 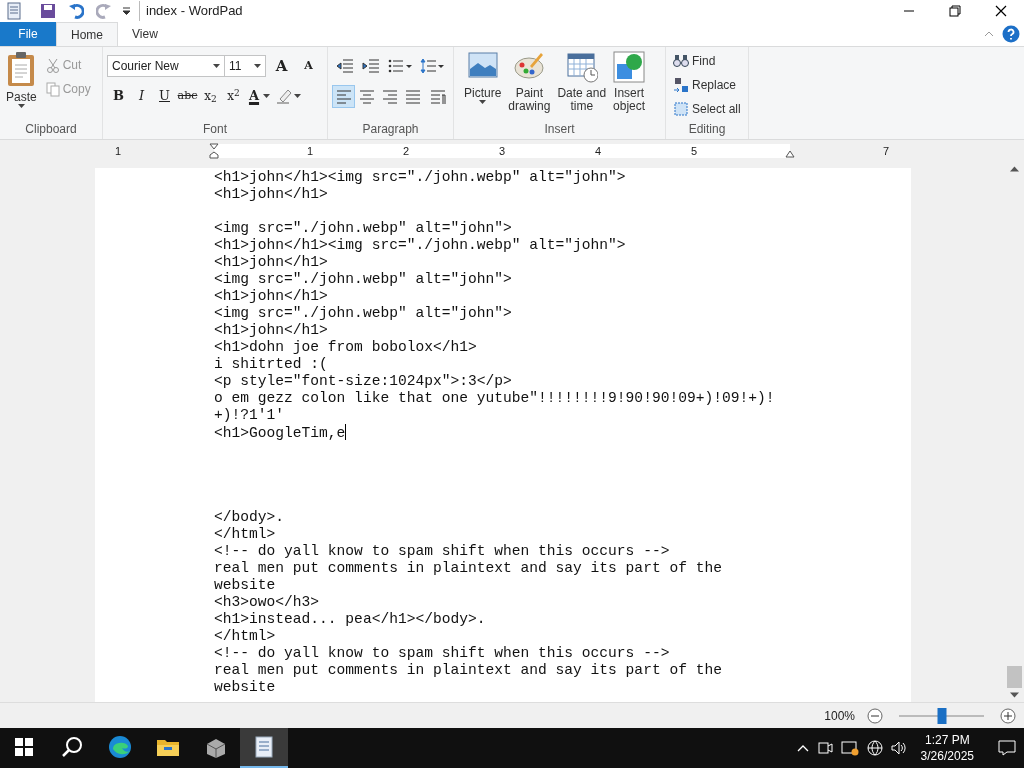 What do you see at coordinates (343, 96) in the screenshot?
I see `align-left-button` at bounding box center [343, 96].